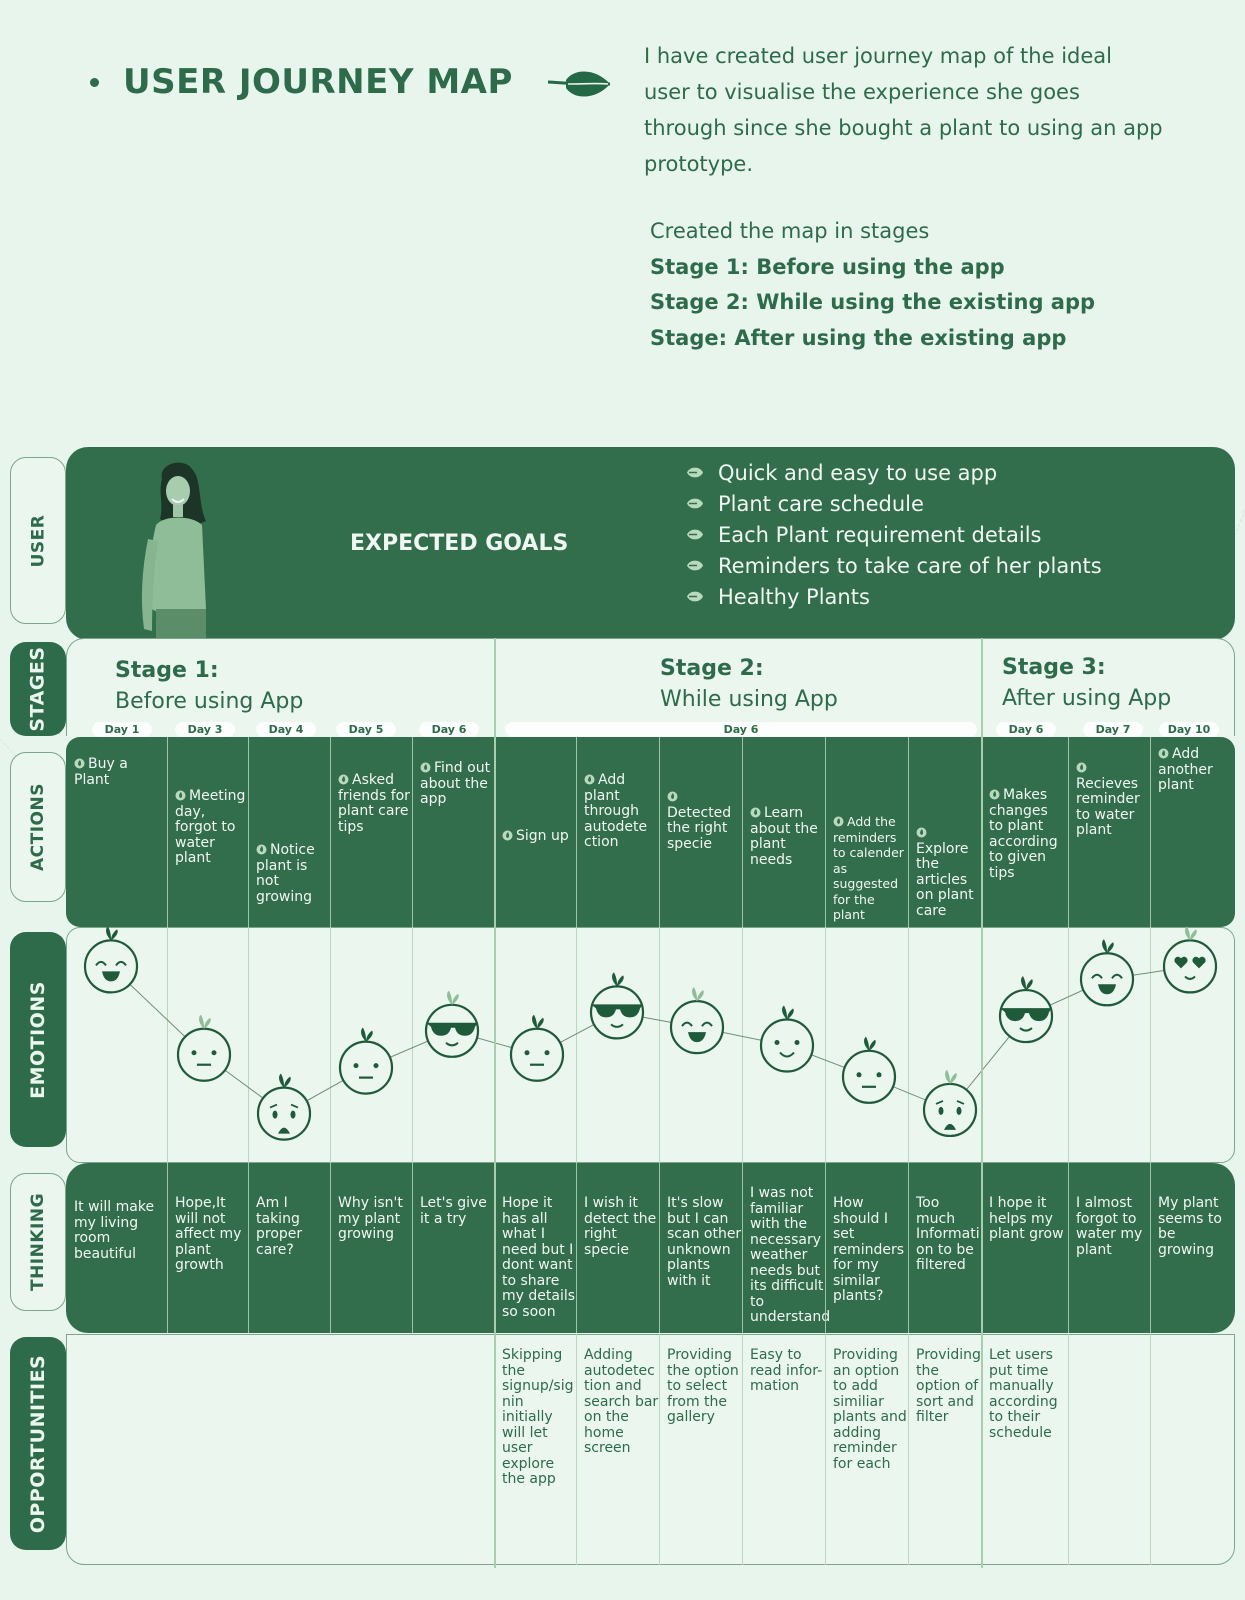  Describe the element at coordinates (787, 1039) in the screenshot. I see `emotion-face-smile-icon` at that location.